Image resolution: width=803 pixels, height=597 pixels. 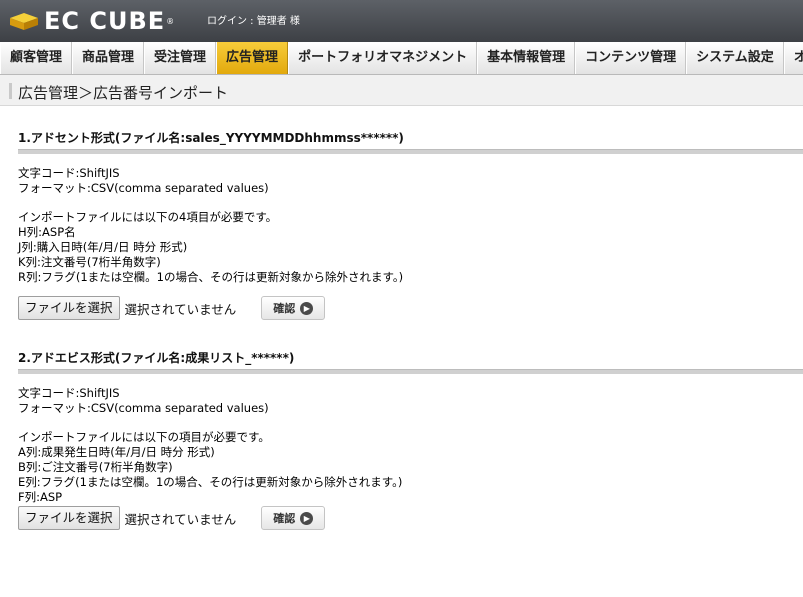 I want to click on info-line: H列:ASP名, so click(x=47, y=232).